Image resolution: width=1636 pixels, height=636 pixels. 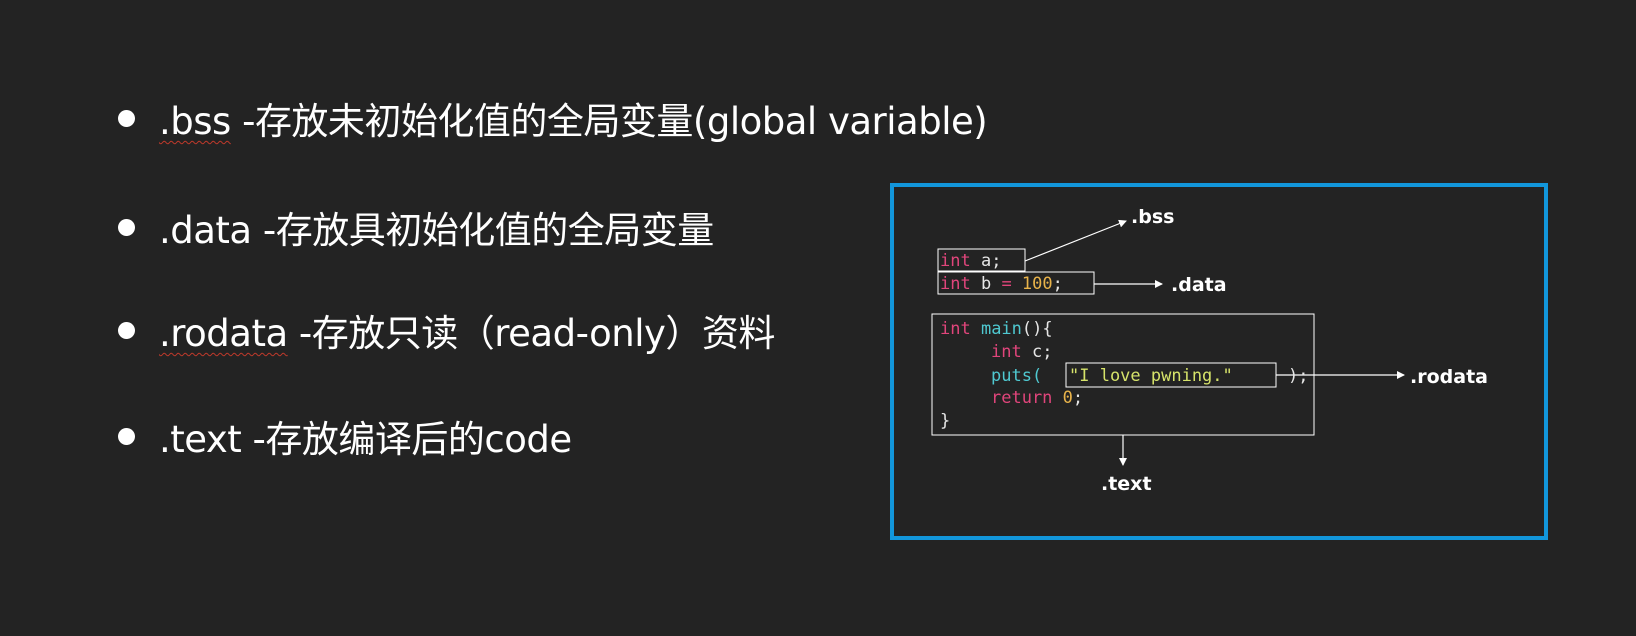 I want to click on code-close-brace: }, so click(x=945, y=421).